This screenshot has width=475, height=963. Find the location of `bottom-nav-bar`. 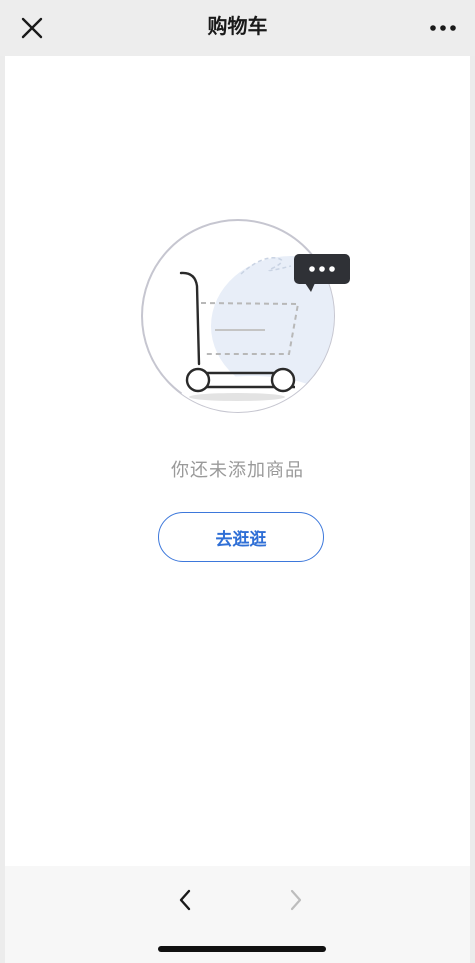

bottom-nav-bar is located at coordinates (237, 914).